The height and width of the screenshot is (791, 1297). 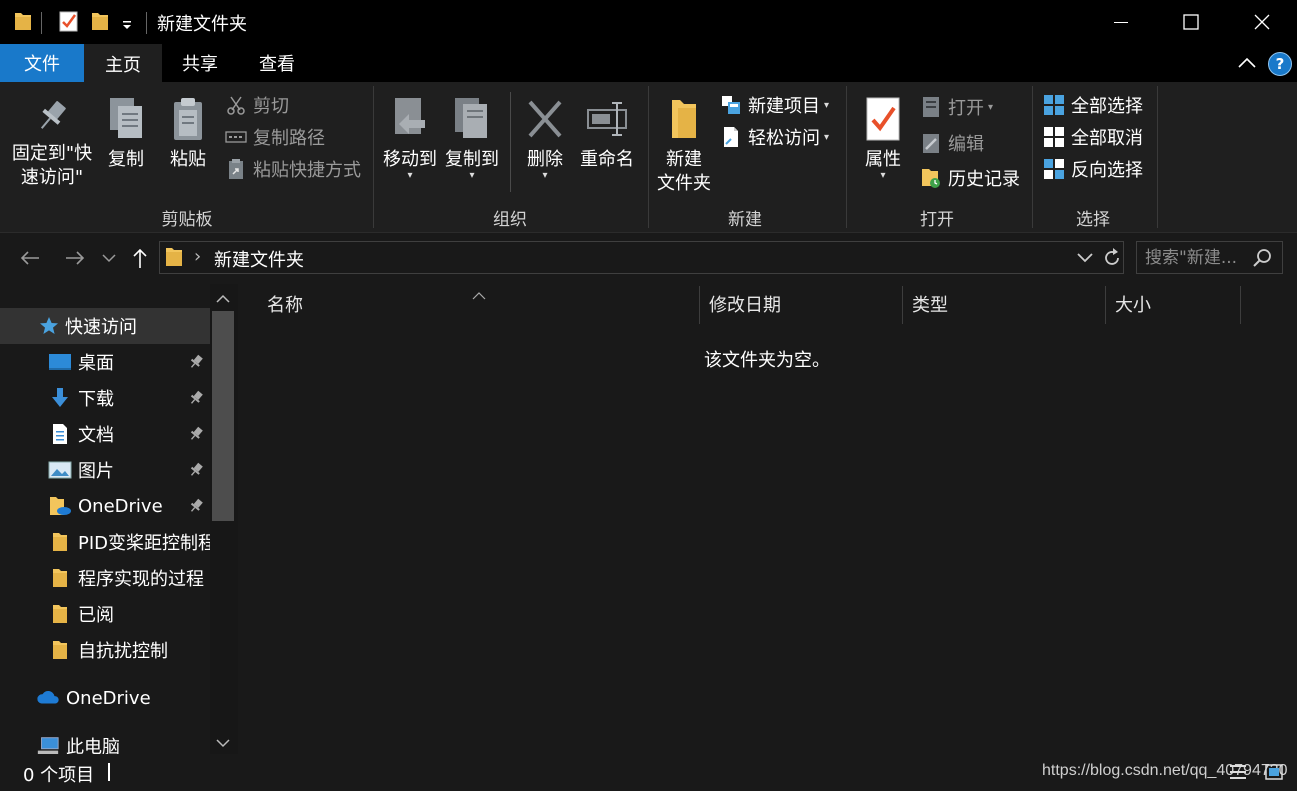 What do you see at coordinates (931, 178) in the screenshot?
I see `history-icon` at bounding box center [931, 178].